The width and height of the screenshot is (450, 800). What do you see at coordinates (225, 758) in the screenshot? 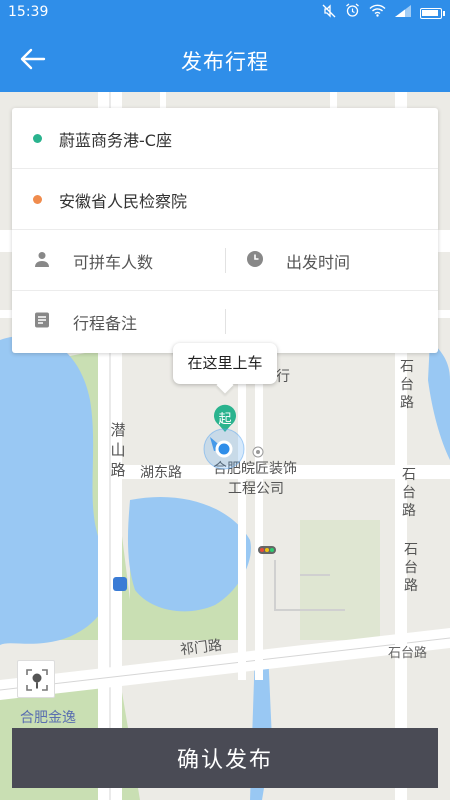
I see `confirm-publish-button: 确认发布` at bounding box center [225, 758].